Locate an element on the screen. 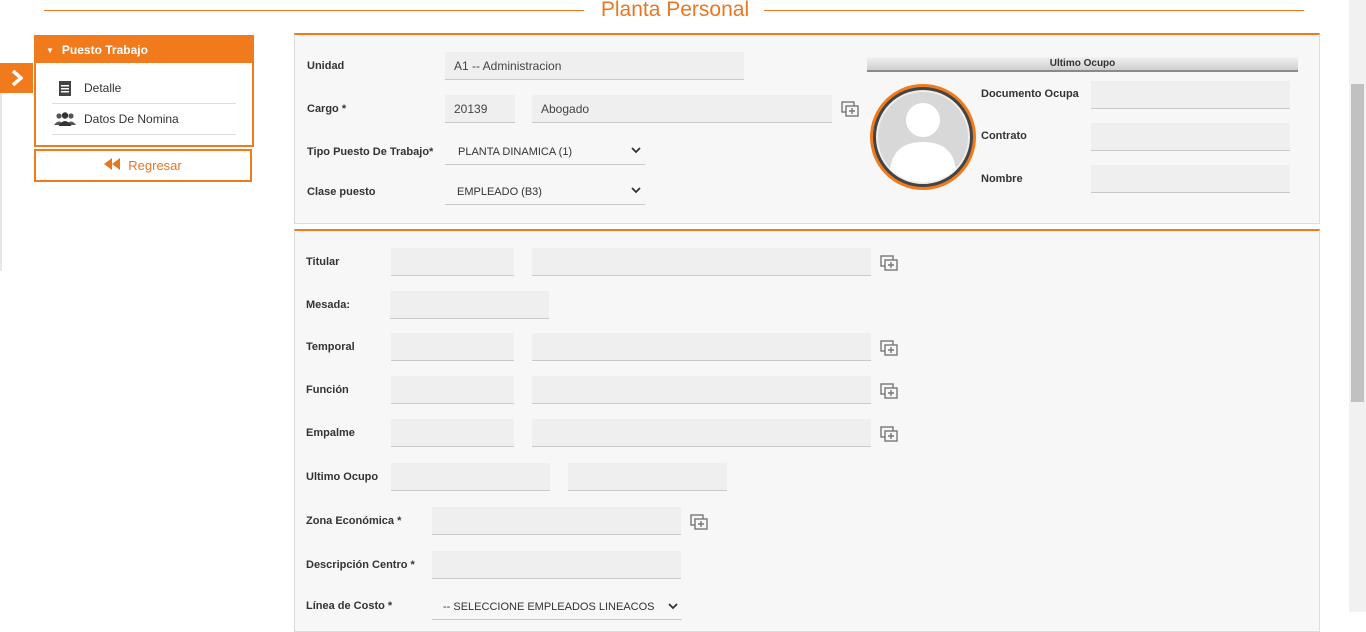  ultimo-ocupo-header: Ultimo Ocupo is located at coordinates (1082, 64).